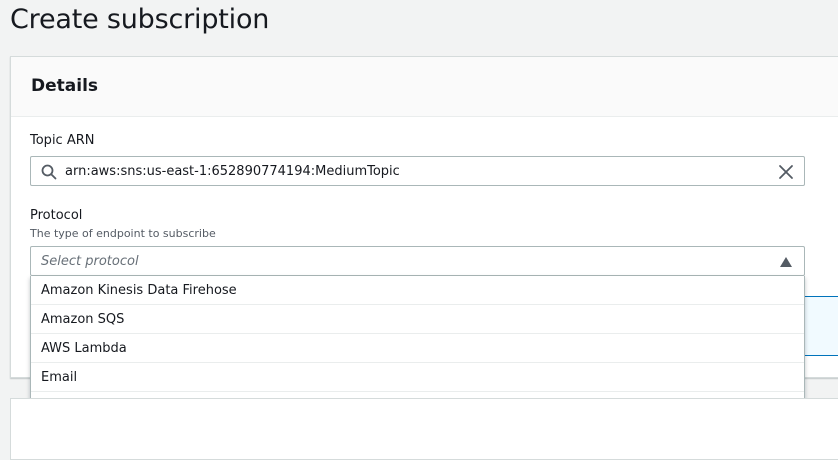  I want to click on close-icon, so click(786, 172).